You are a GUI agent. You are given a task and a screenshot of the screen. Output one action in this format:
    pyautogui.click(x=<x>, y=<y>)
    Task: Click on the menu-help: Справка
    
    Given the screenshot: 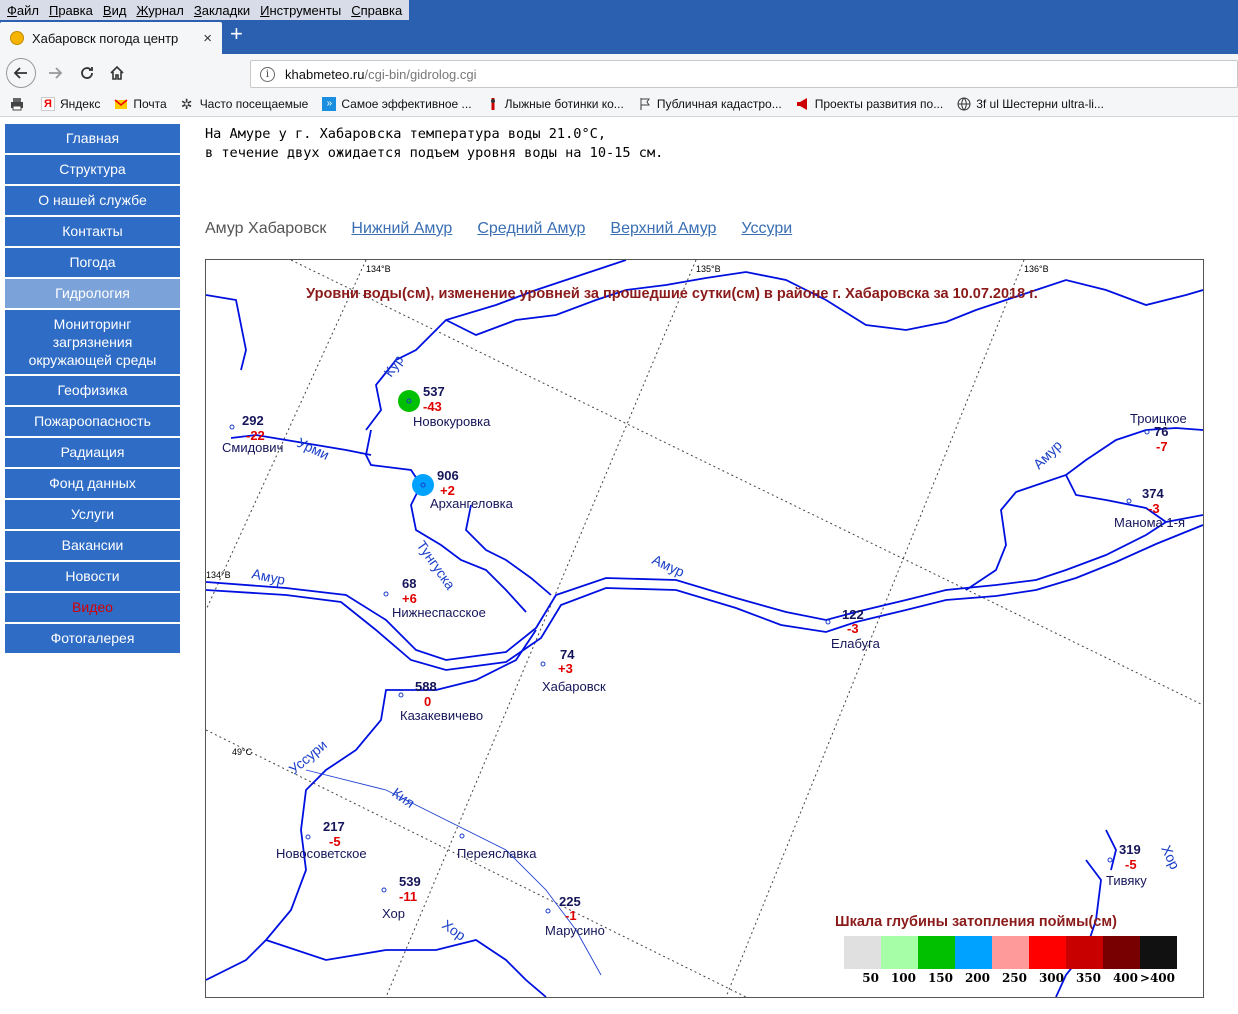 What is the action you would take?
    pyautogui.click(x=376, y=10)
    